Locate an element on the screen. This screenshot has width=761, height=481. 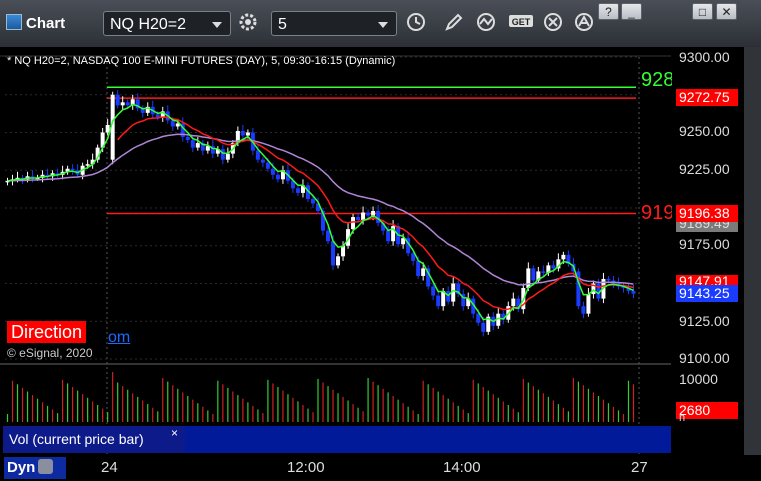
window-titlebar: Chart NQ H20=2 5 GET ? _ □ ✕ is located at coordinates (380, 24).